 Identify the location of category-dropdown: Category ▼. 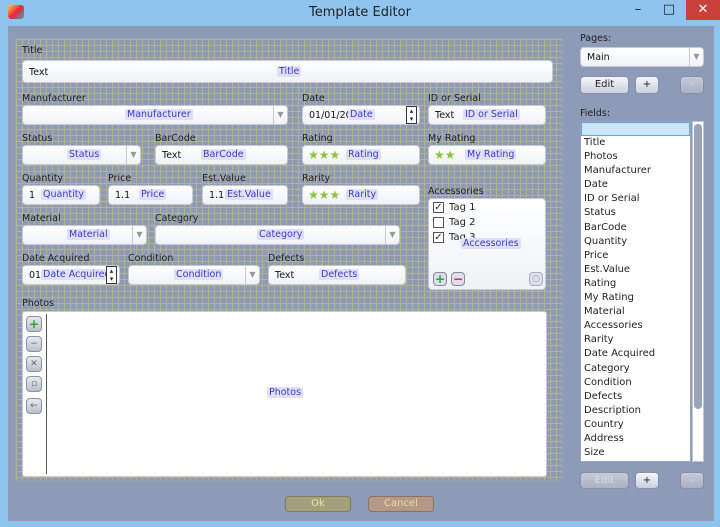
(277, 235).